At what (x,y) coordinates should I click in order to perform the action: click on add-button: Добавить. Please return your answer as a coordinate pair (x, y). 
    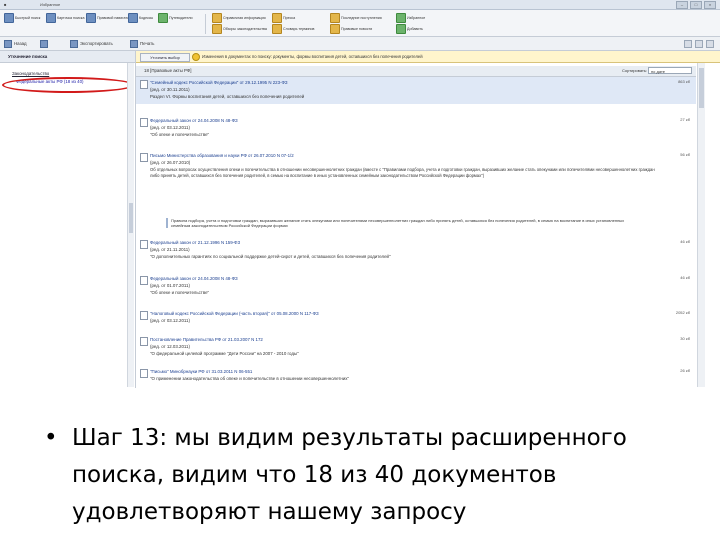
    Looking at the image, I should click on (409, 29).